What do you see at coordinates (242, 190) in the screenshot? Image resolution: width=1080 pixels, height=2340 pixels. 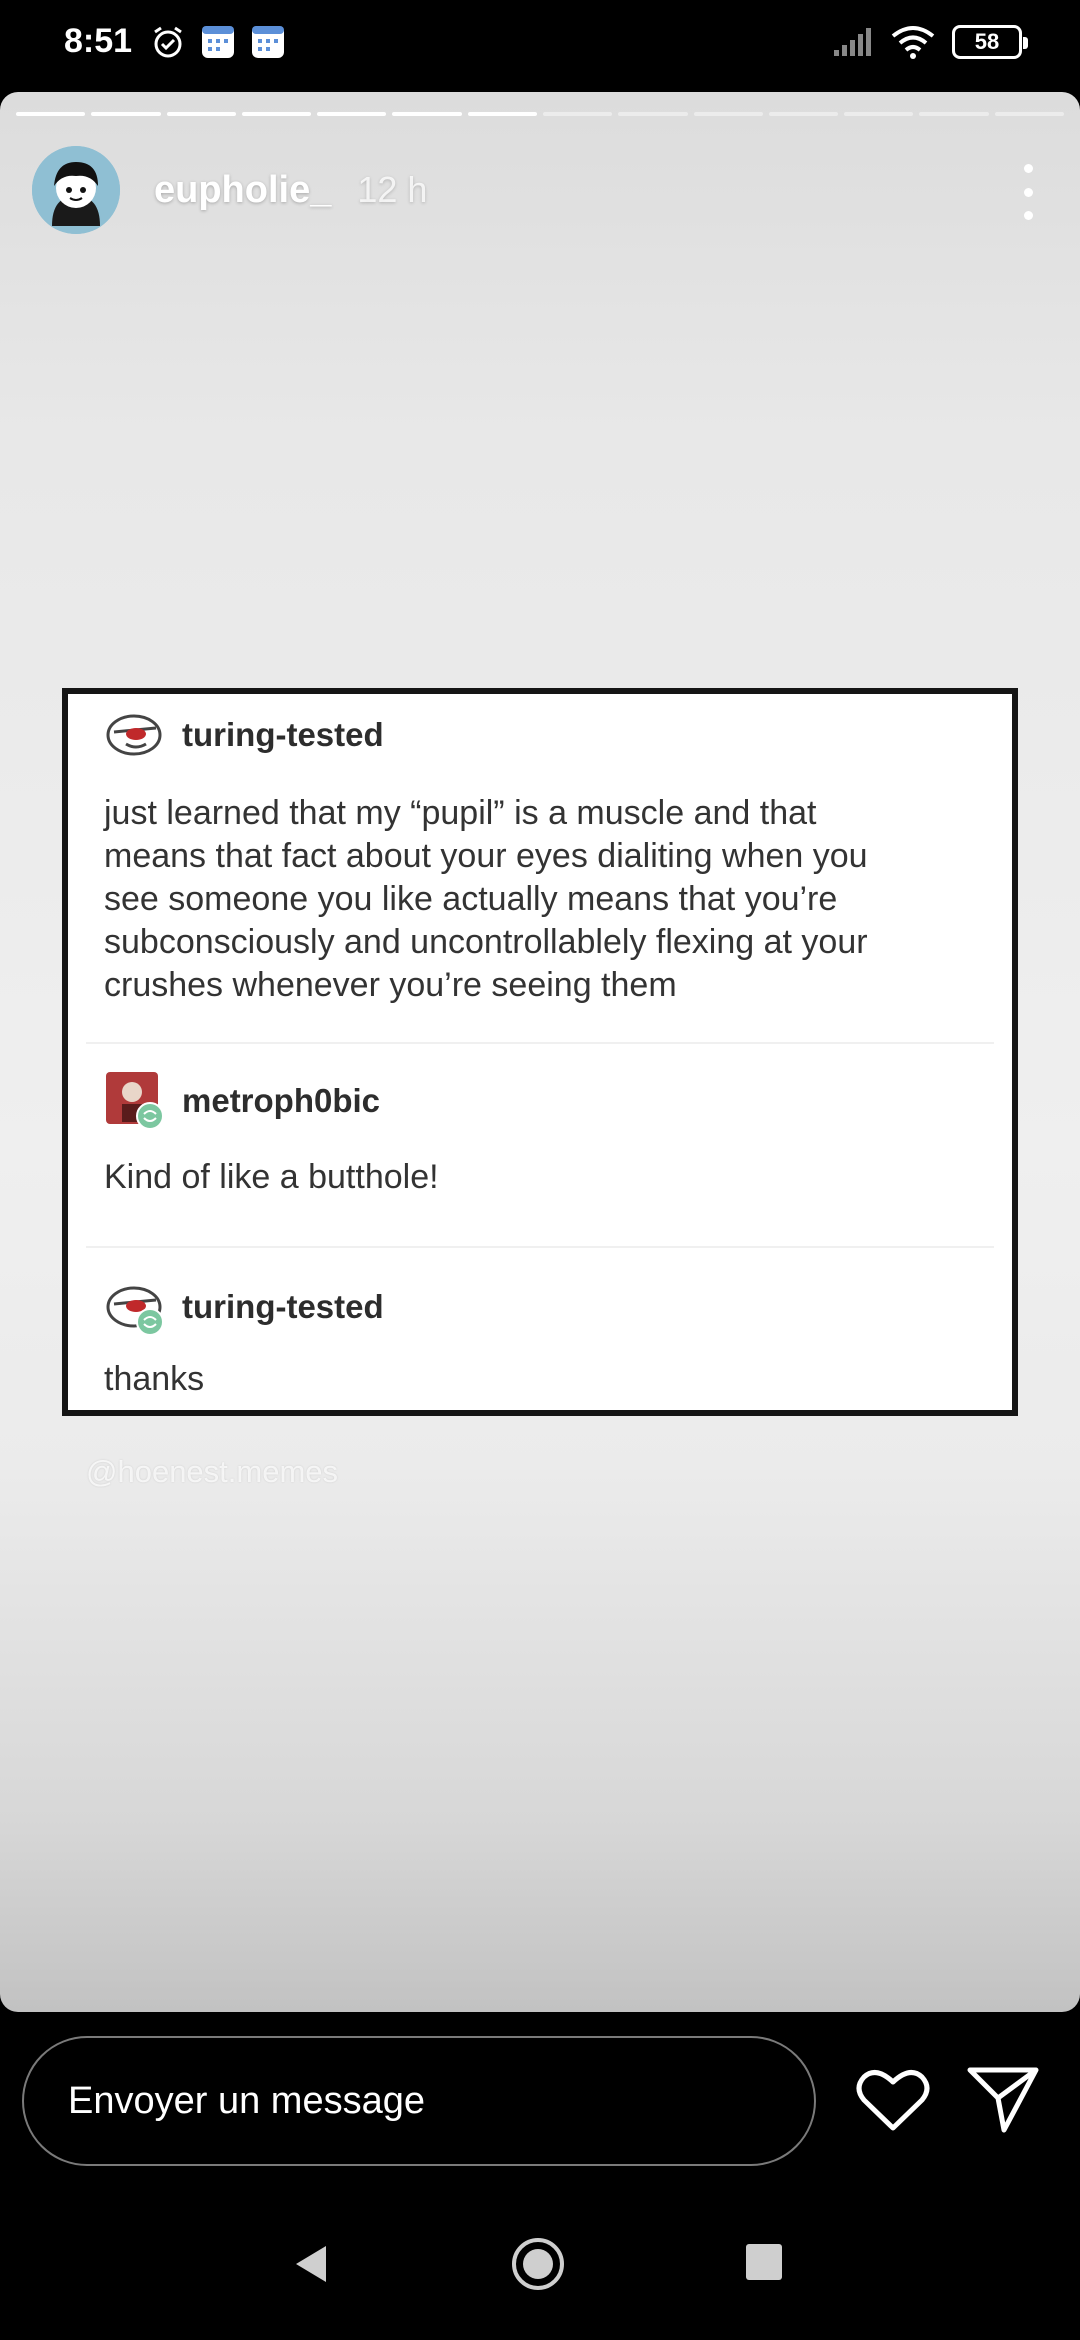 I see `story-username: eupholie_` at bounding box center [242, 190].